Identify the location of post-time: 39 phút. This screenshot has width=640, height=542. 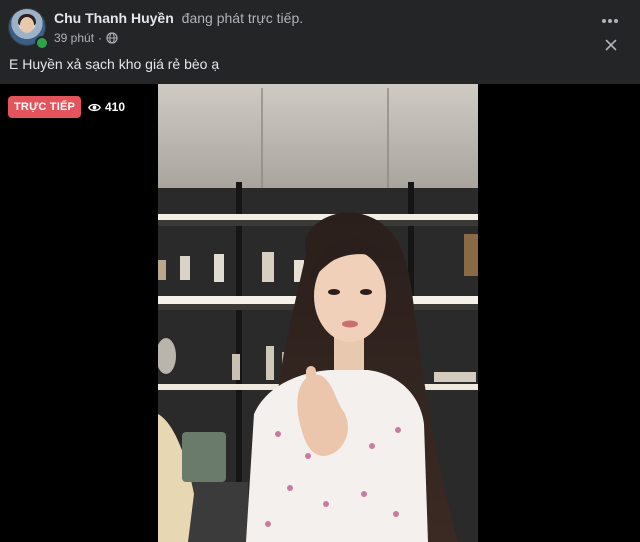
(74, 38).